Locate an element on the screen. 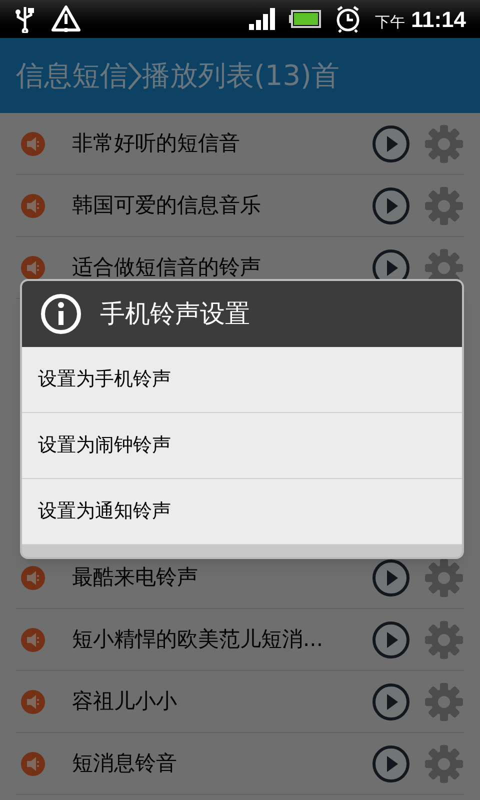  usb-icon is located at coordinates (25, 19).